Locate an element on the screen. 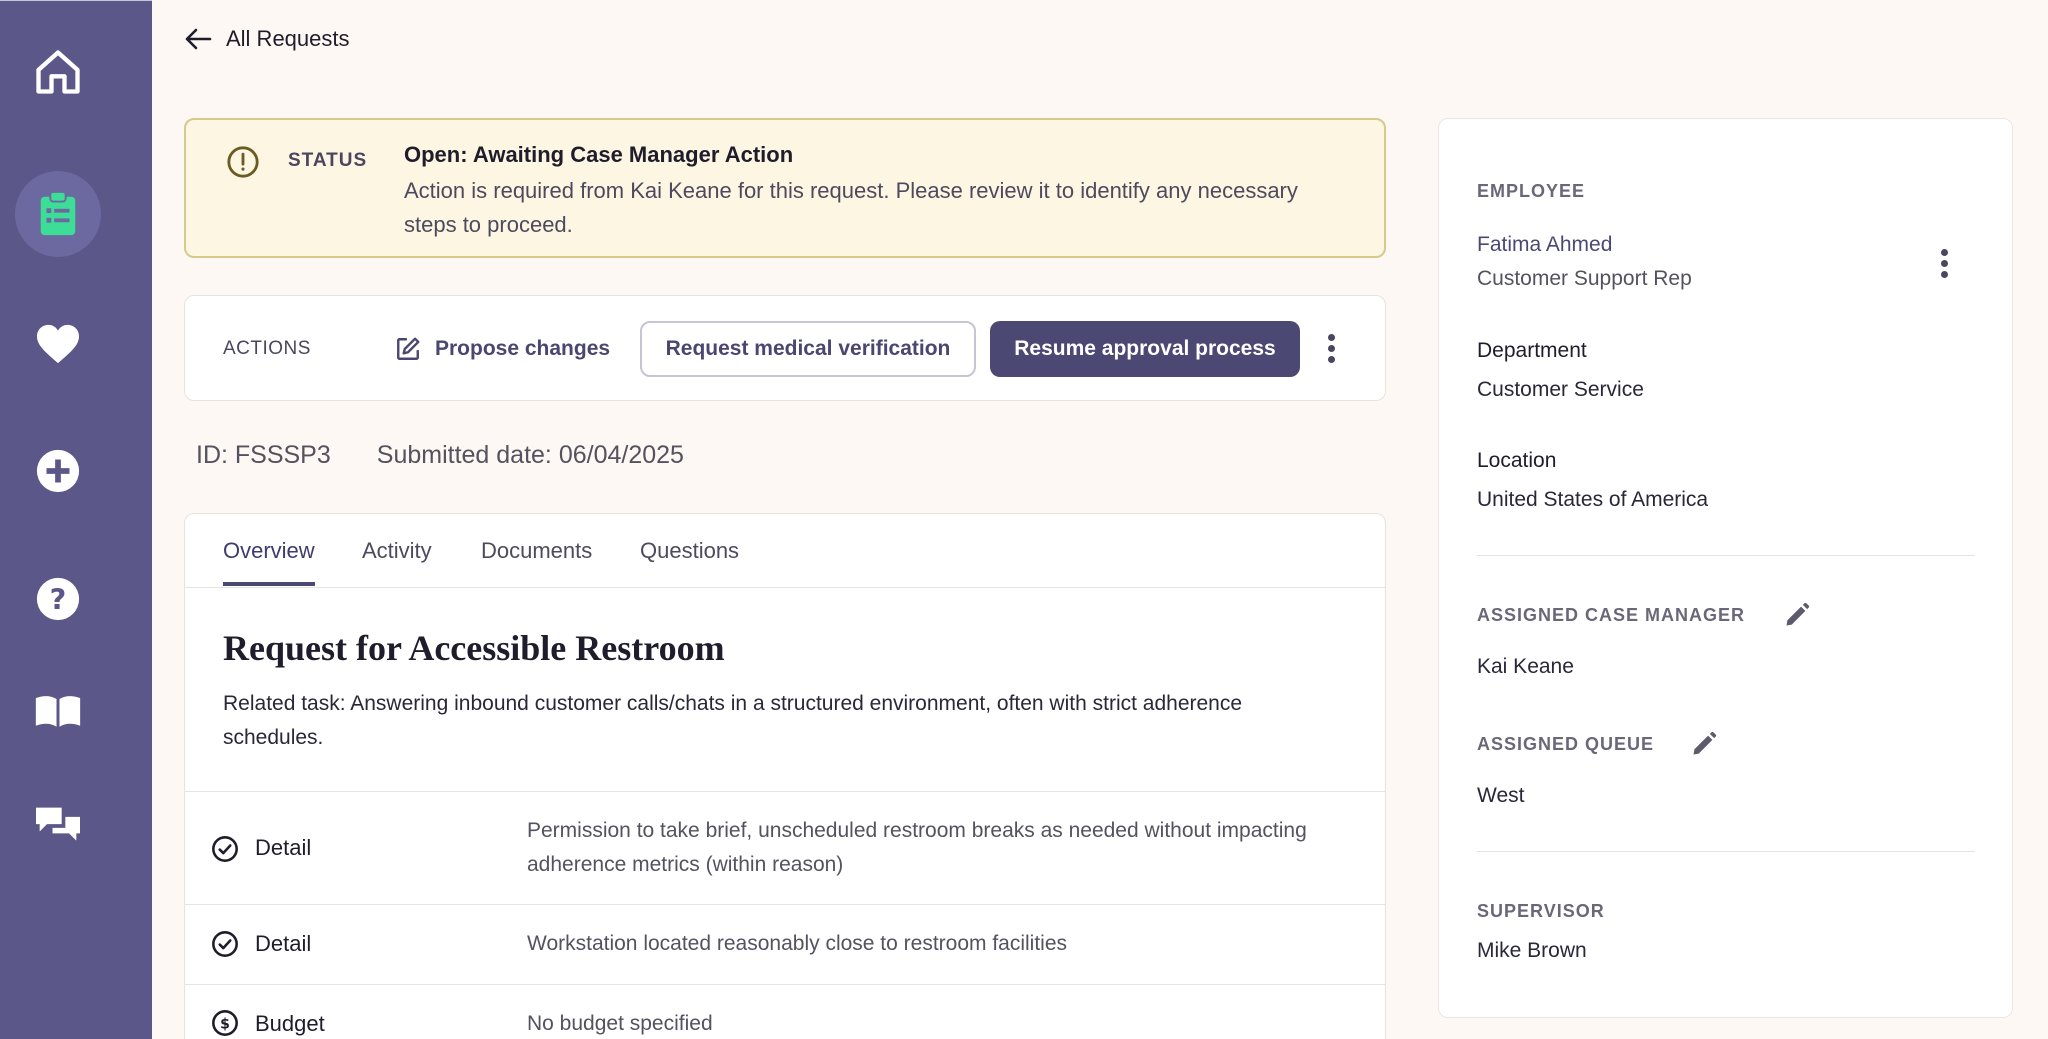  tab-overview: Overview is located at coordinates (269, 562).